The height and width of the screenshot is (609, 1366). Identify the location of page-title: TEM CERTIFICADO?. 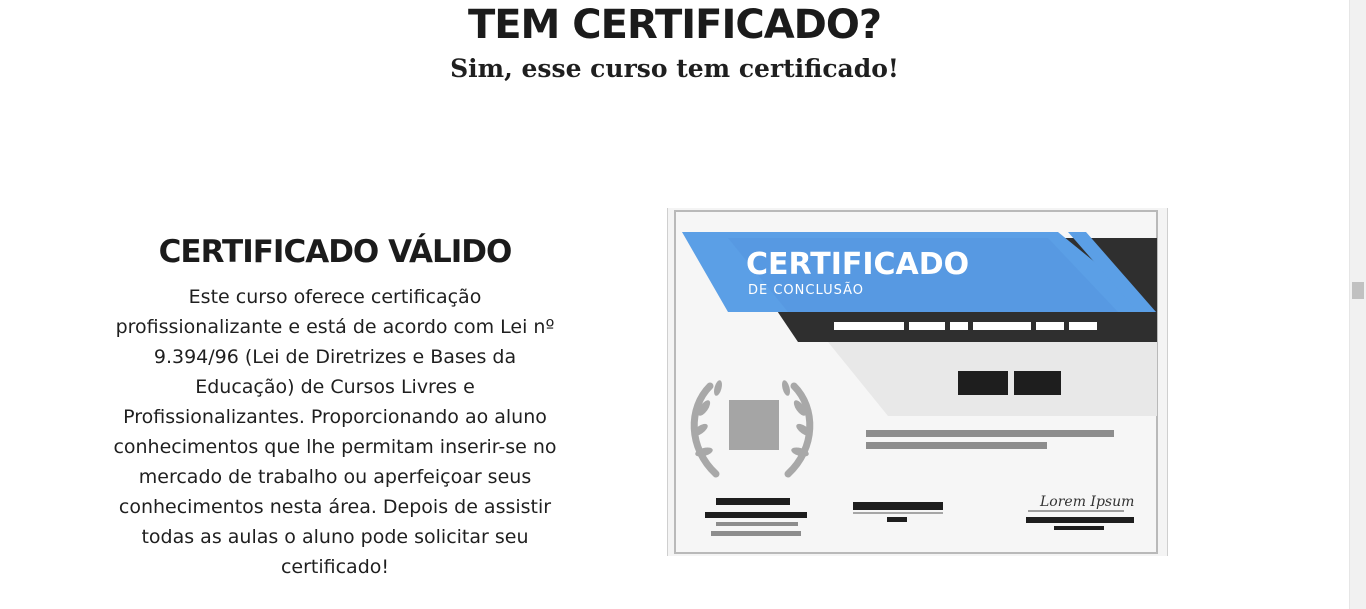
(674, 25).